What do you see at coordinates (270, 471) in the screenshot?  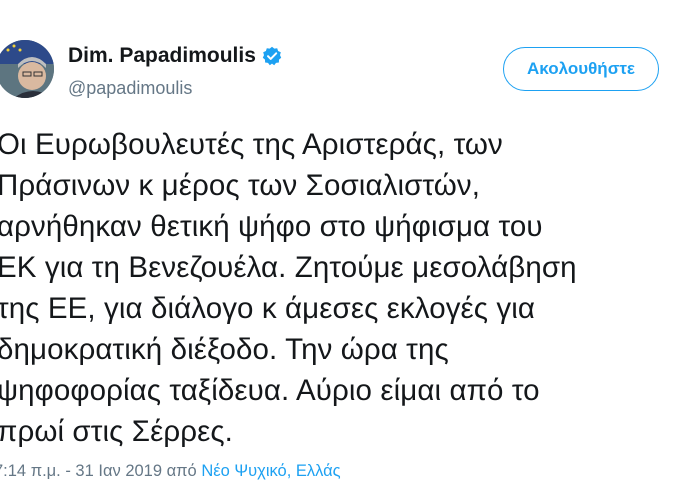 I see `location-link: Νέο Ψυχικό, Ελλάς` at bounding box center [270, 471].